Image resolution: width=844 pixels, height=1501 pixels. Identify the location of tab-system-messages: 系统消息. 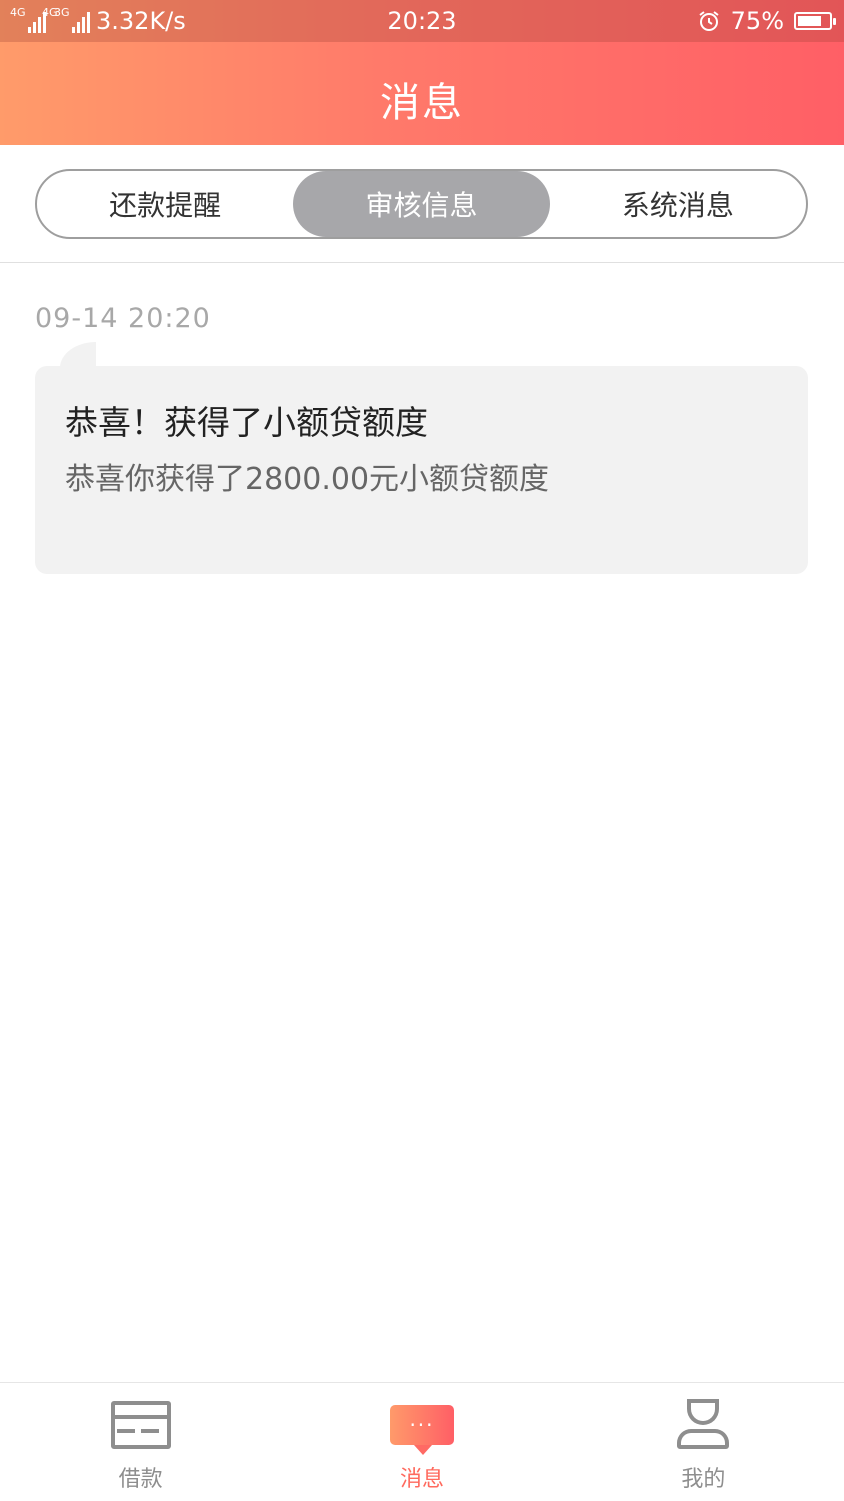
(678, 204).